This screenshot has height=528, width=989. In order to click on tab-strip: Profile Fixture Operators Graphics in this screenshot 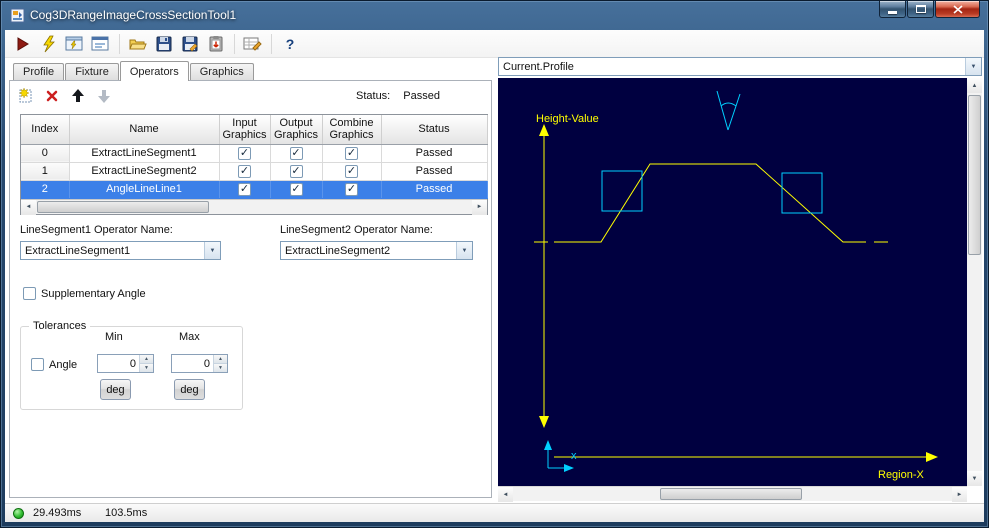, I will do `click(134, 71)`.